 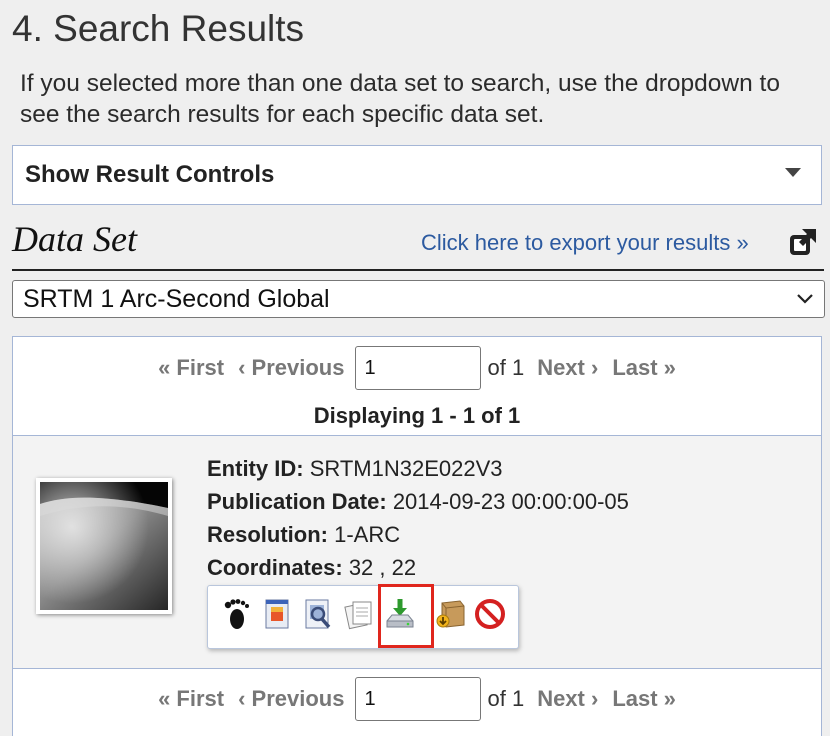 I want to click on coordinates-line: Coordinates: 32 , 22, so click(x=418, y=567).